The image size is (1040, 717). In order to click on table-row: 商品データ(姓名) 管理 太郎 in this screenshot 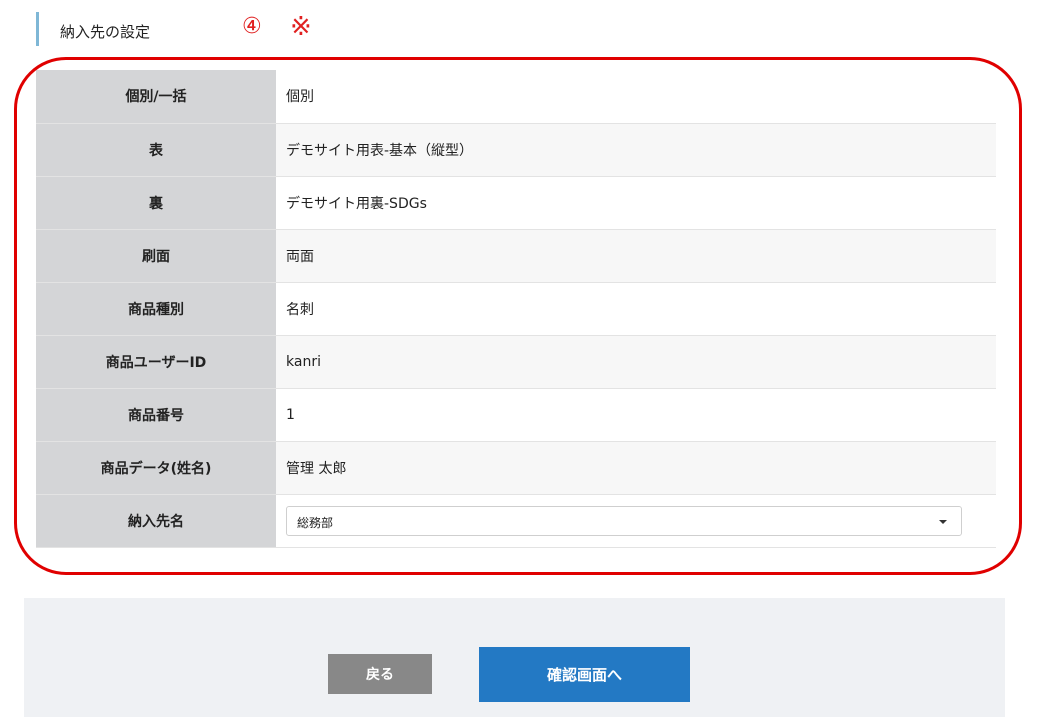, I will do `click(516, 468)`.